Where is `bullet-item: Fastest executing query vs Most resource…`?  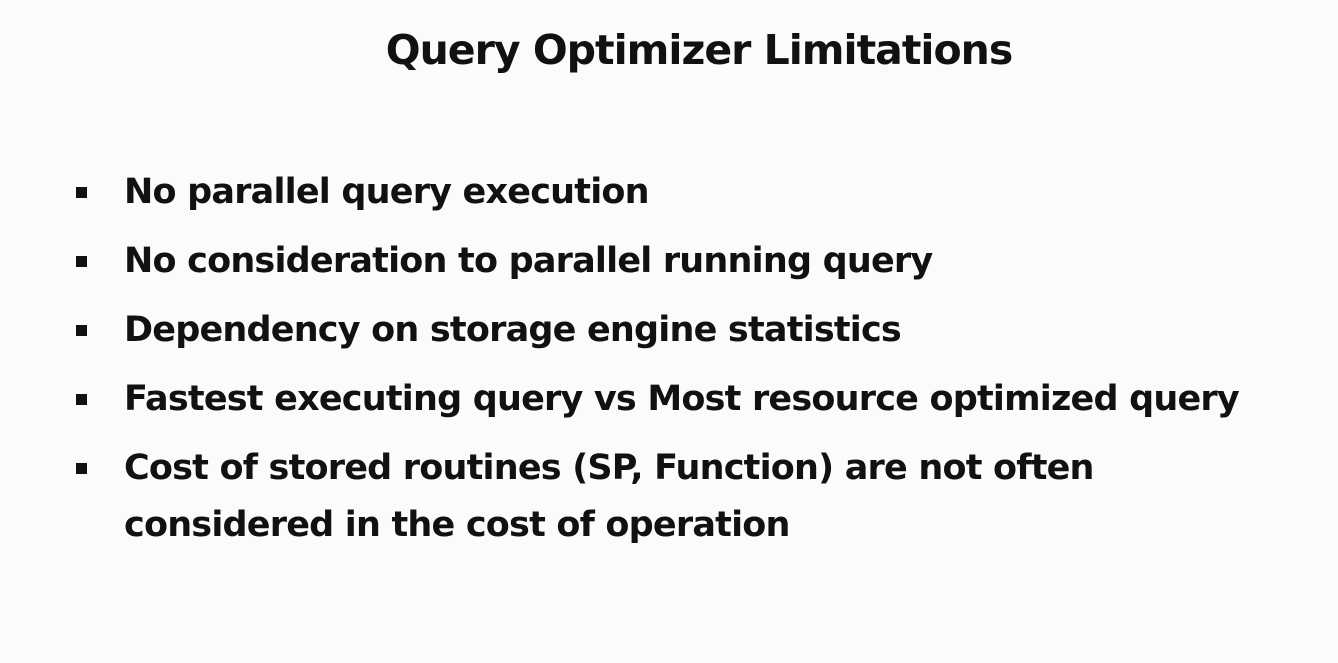
bullet-item: Fastest executing query vs Most resource… is located at coordinates (703, 399).